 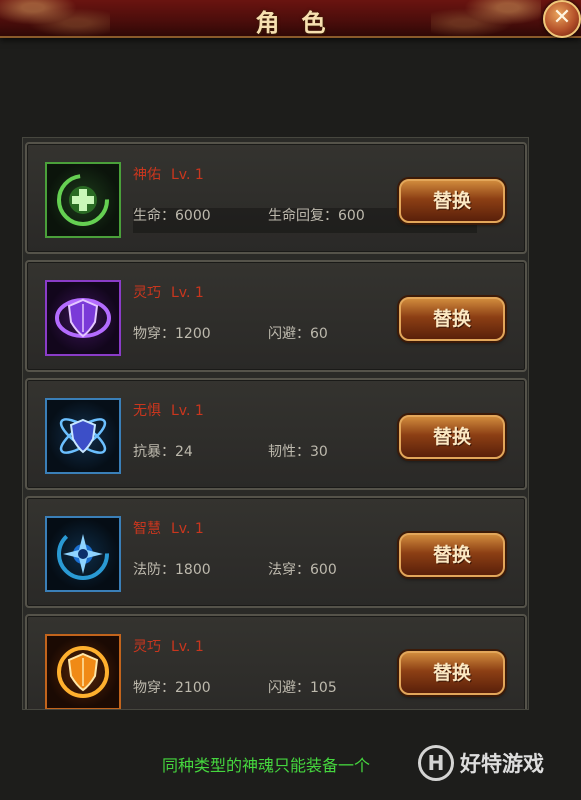 What do you see at coordinates (298, 452) in the screenshot?
I see `stat-secondary: 韧性：30` at bounding box center [298, 452].